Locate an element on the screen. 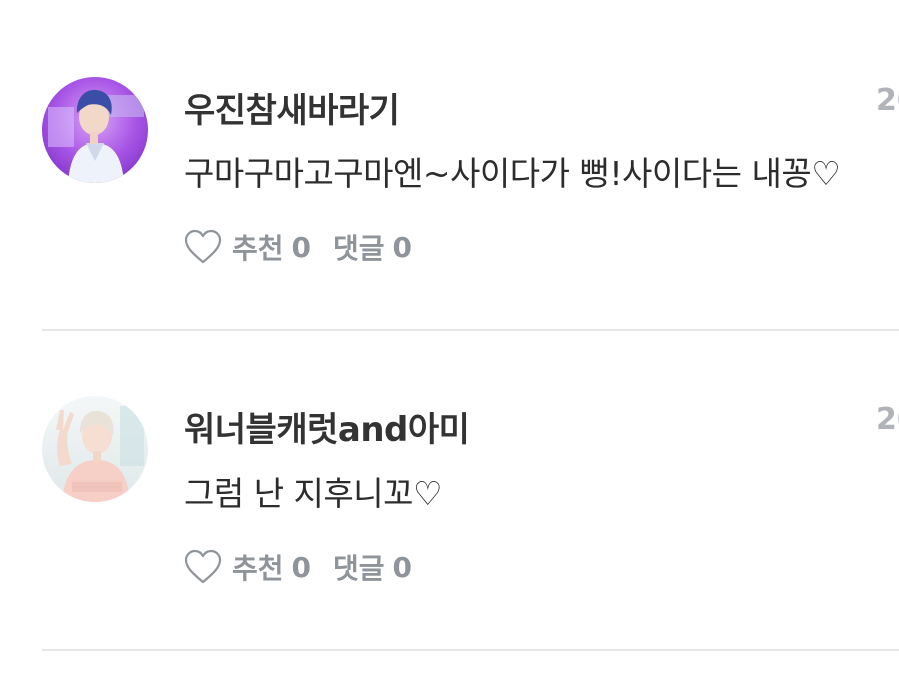  username: 워너블캐럿and아미 is located at coordinates (327, 426).